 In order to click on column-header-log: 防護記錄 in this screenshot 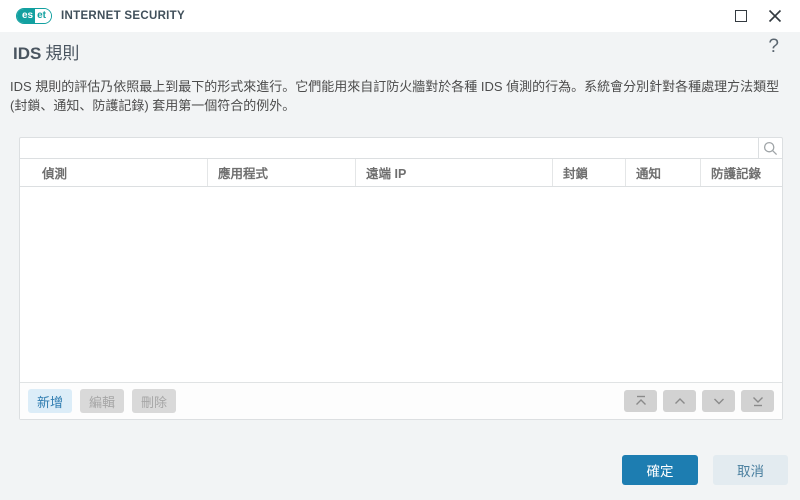, I will do `click(741, 172)`.